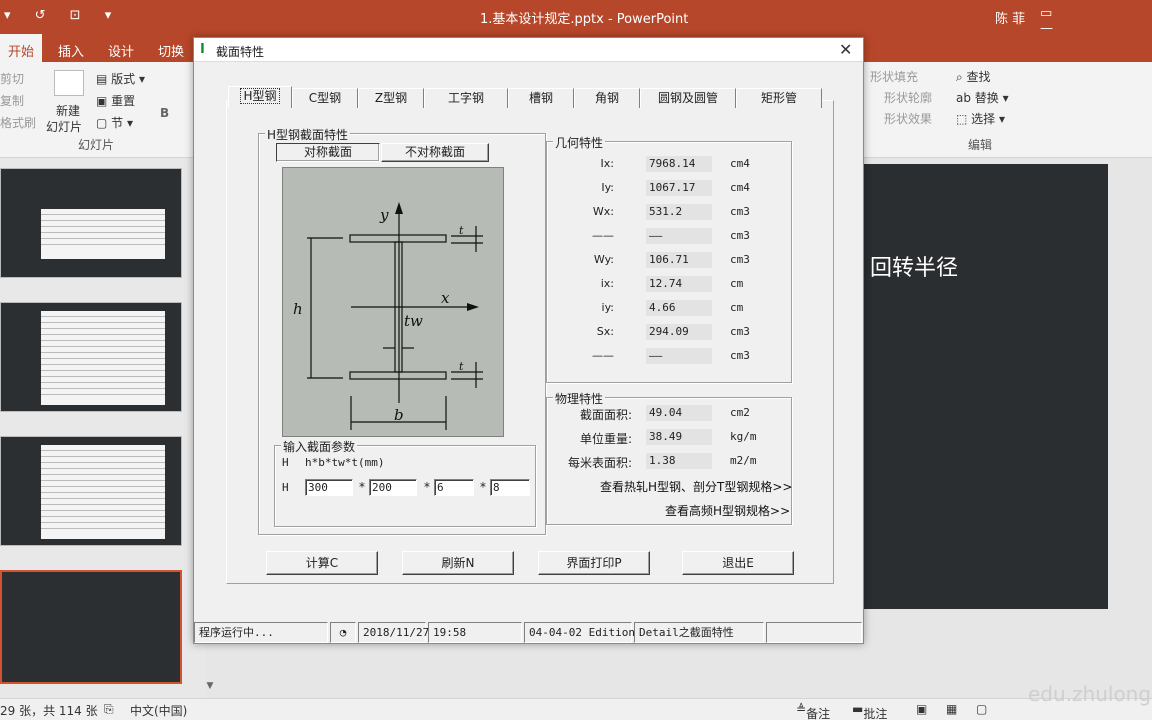 The width and height of the screenshot is (1152, 720). What do you see at coordinates (1010, 17) in the screenshot?
I see `user-name: 陈 菲` at bounding box center [1010, 17].